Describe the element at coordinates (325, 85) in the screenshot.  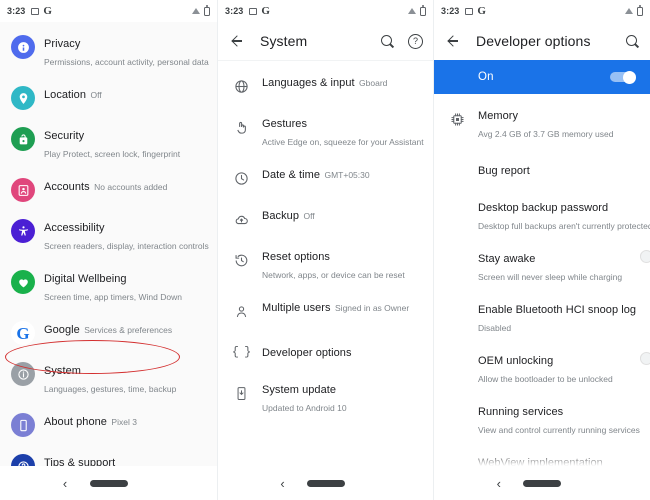
I see `system-item-languages-input: Languages & input Gboard` at that location.